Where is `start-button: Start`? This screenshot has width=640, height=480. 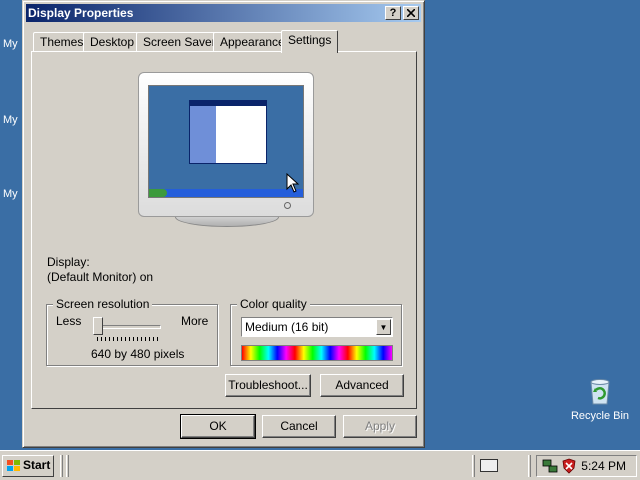 start-button: Start is located at coordinates (28, 466).